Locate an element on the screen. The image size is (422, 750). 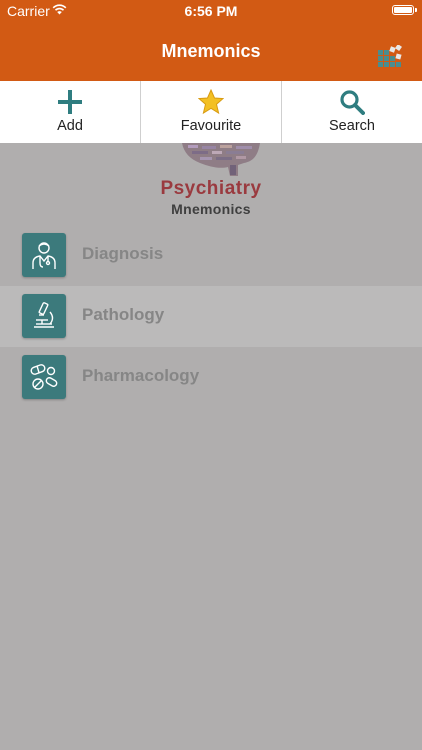
menu-item-diagnosis: Diagnosis is located at coordinates (211, 255).